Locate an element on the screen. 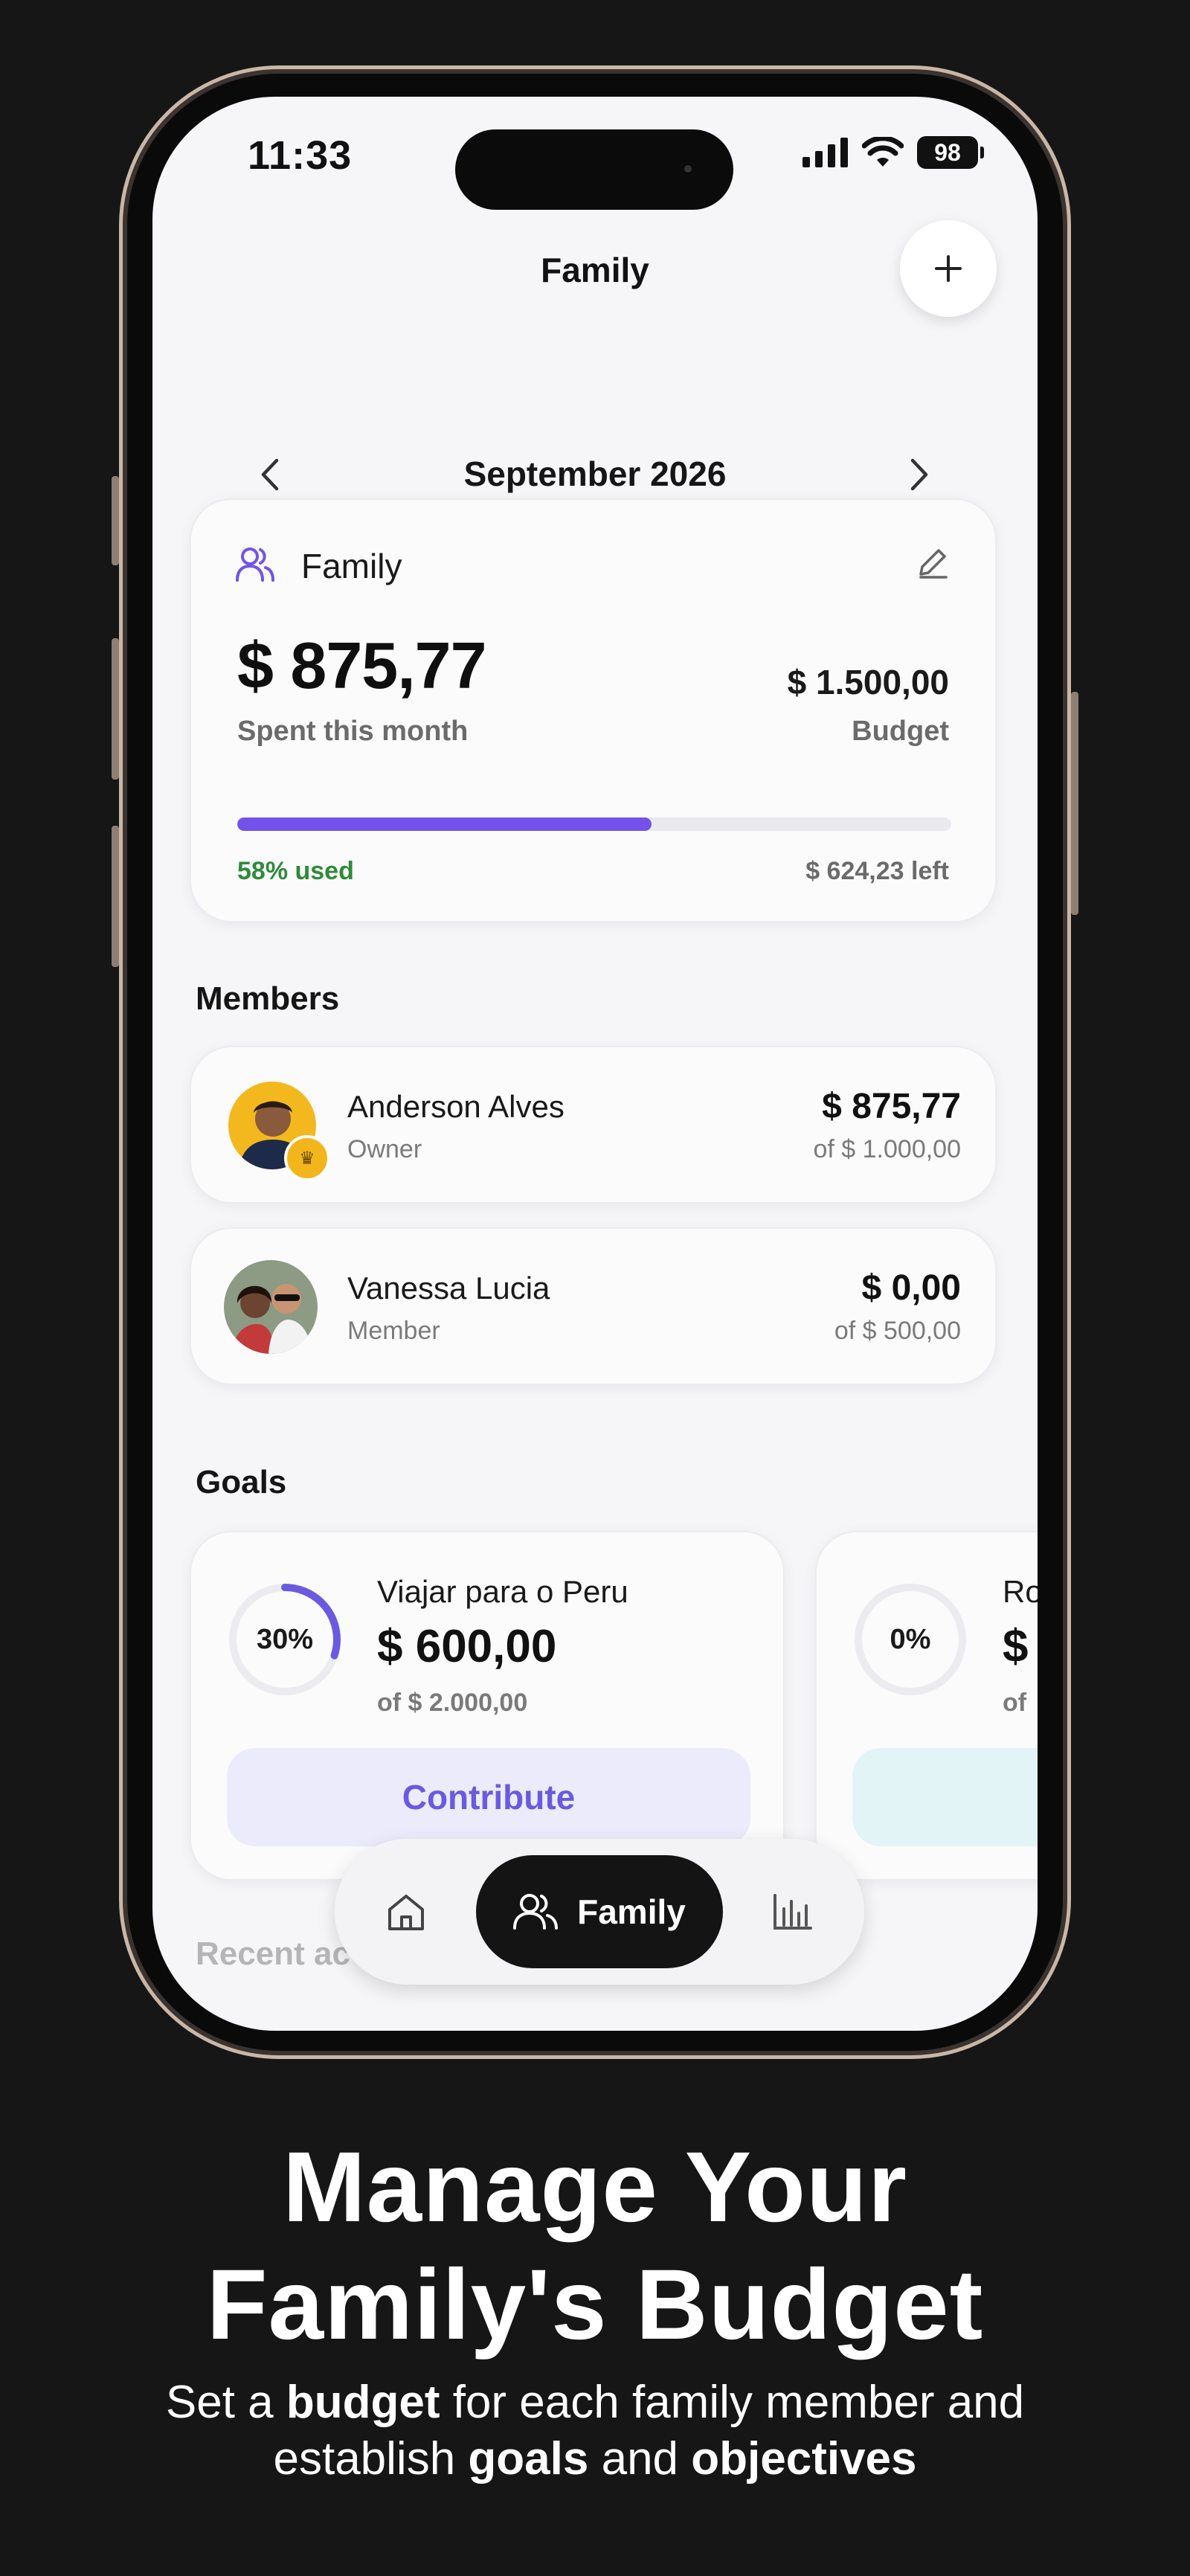  member-spent: $ 875,77 is located at coordinates (892, 1106).